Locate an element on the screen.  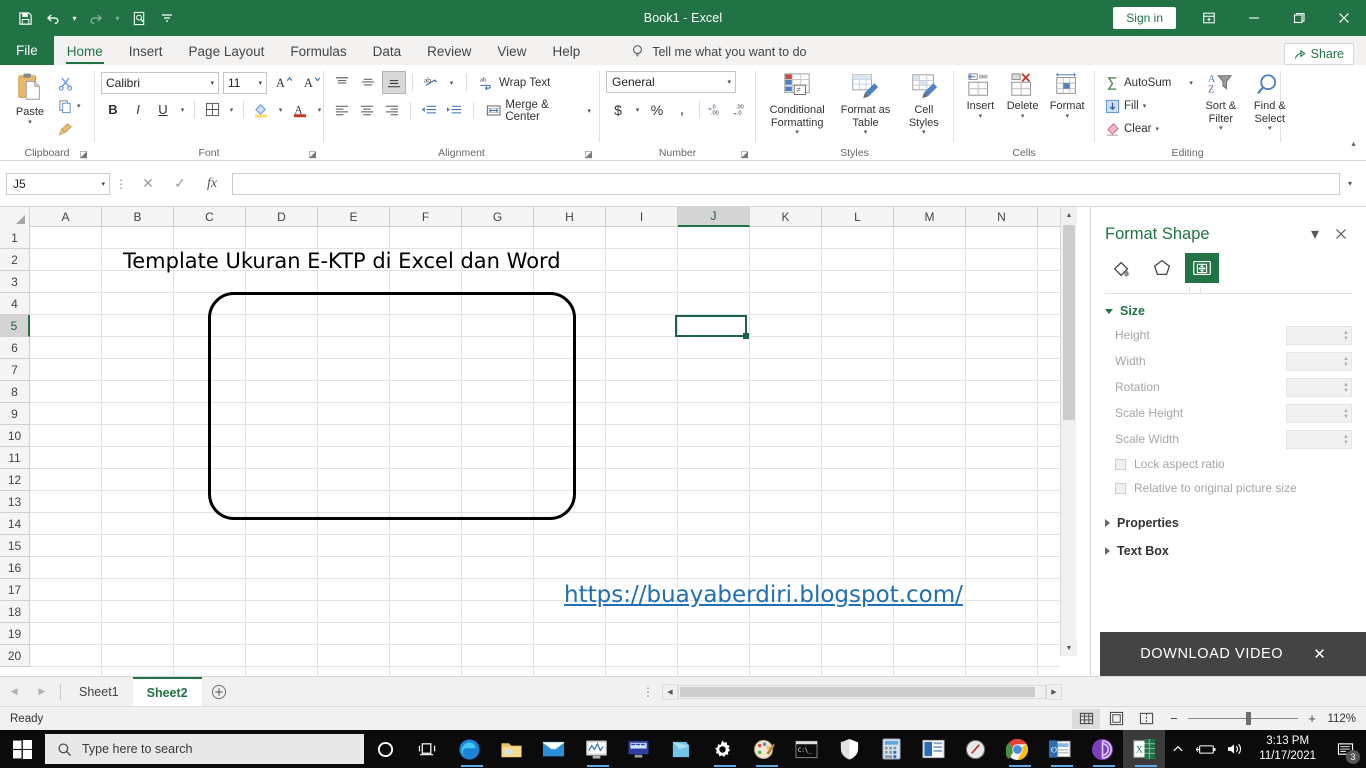
paste-button: Paste ▾ is located at coordinates (30, 99).